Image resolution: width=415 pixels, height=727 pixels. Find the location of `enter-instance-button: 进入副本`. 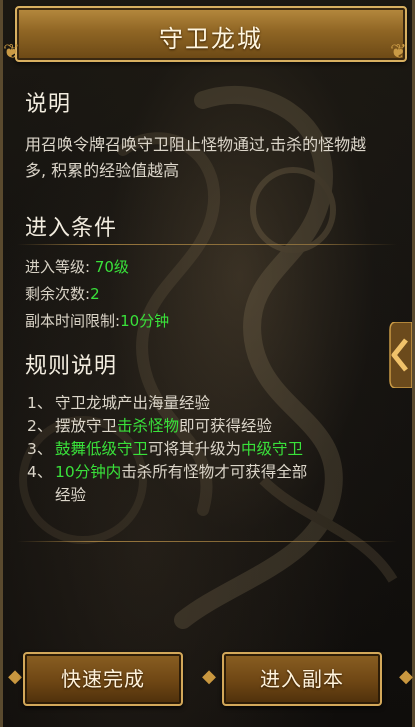

enter-instance-button: 进入副本 is located at coordinates (302, 679).